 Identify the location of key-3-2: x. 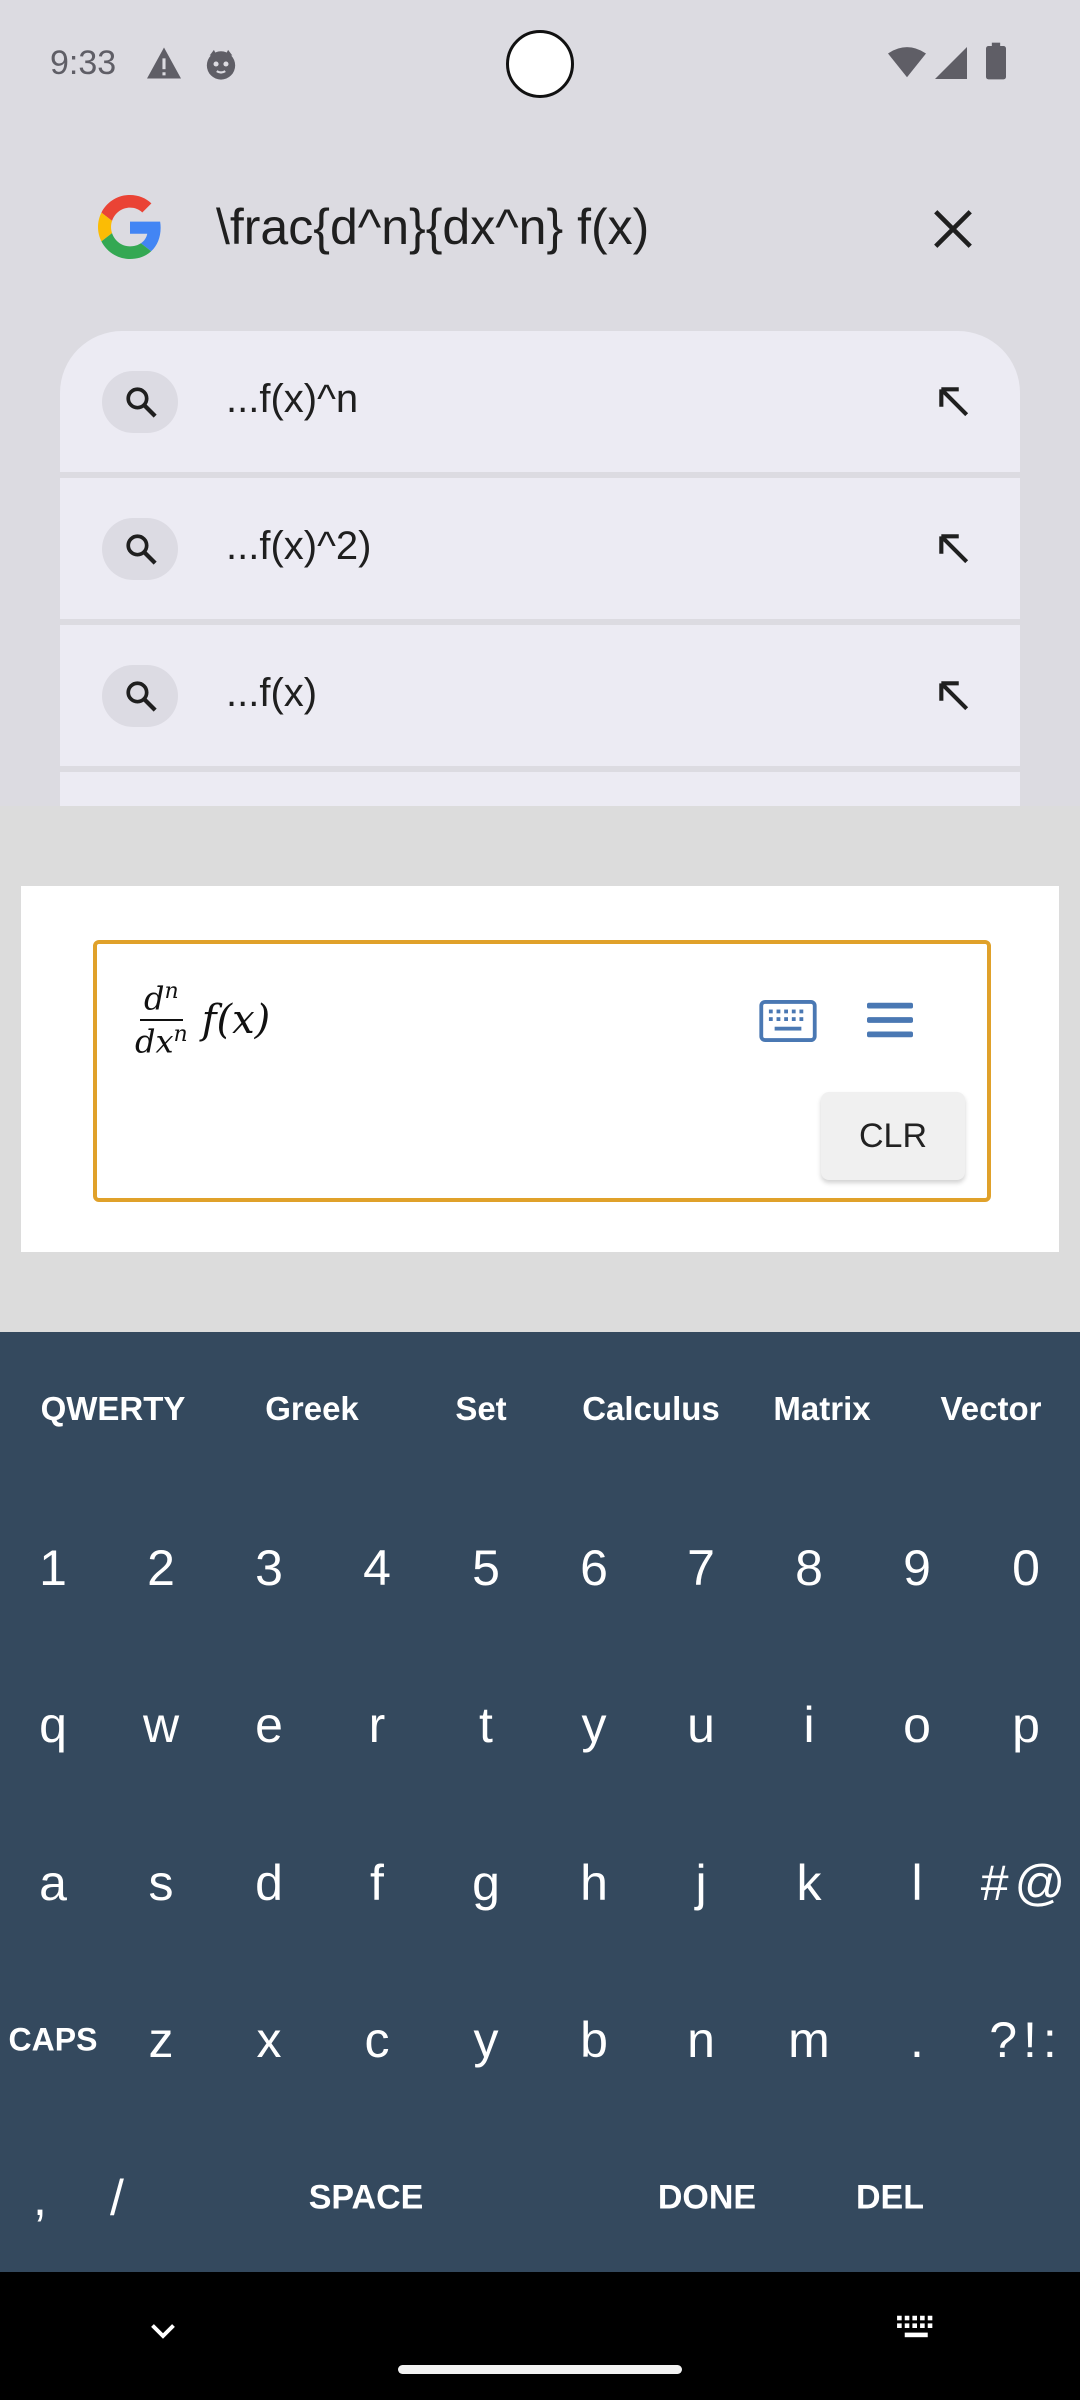
(269, 2040).